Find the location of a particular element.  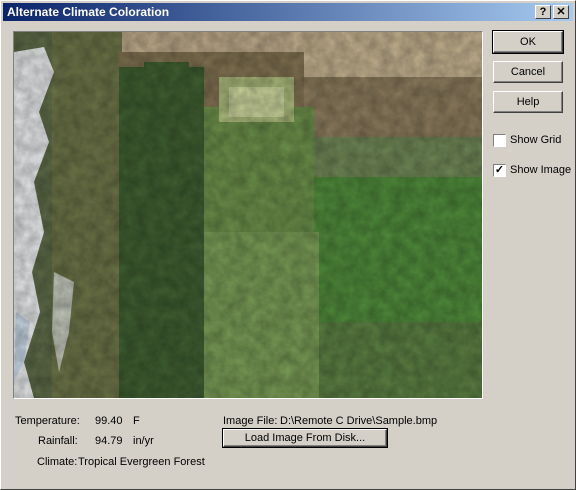

temperature-unit: F is located at coordinates (136, 421).